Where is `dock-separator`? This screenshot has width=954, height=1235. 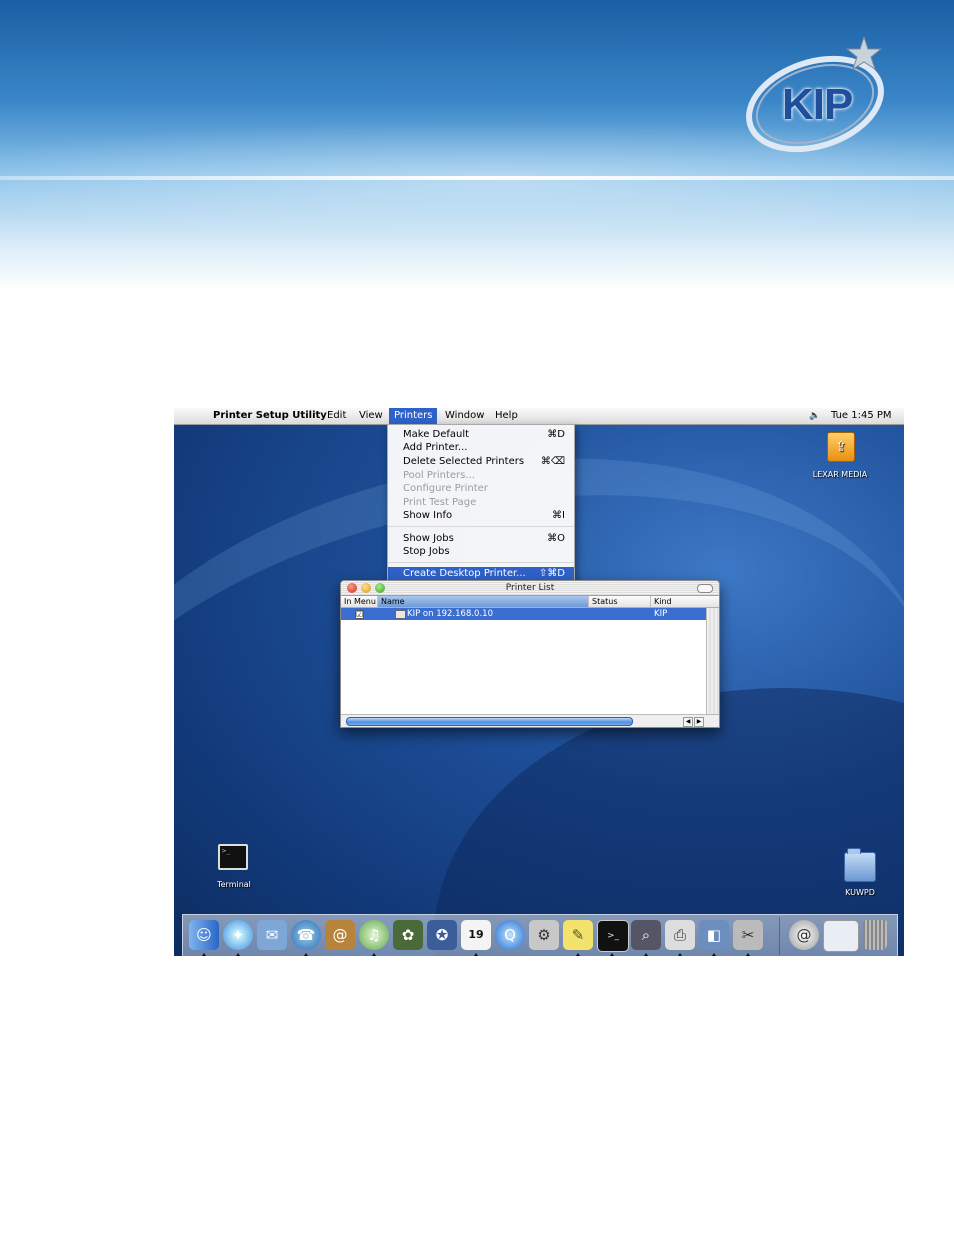 dock-separator is located at coordinates (779, 936).